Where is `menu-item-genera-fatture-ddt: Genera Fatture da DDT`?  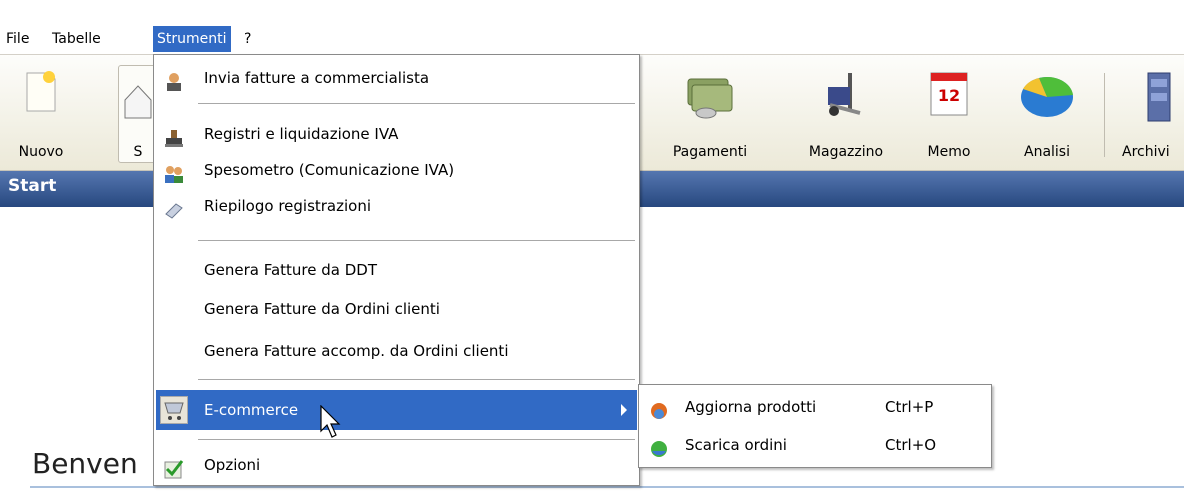
menu-item-genera-fatture-ddt: Genera Fatture da DDT is located at coordinates (396, 270).